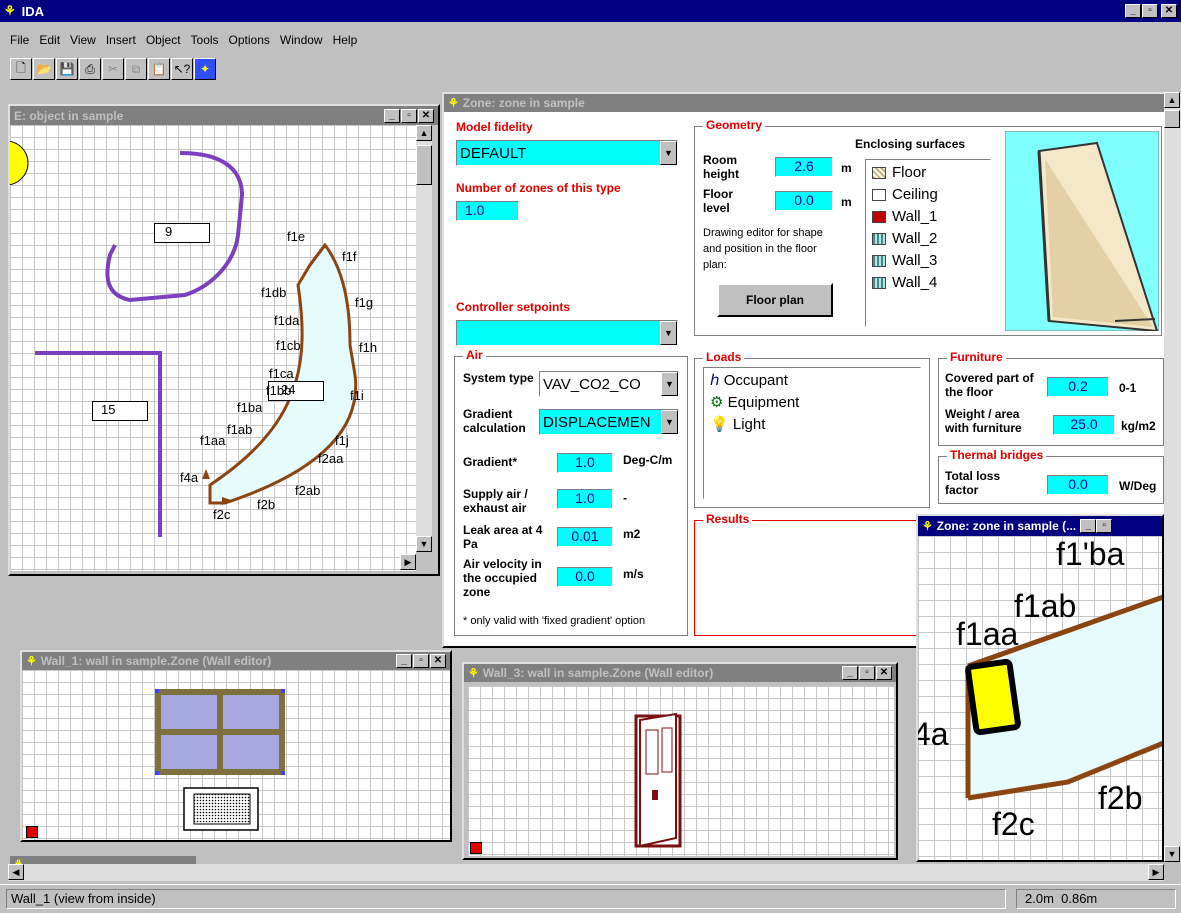 The height and width of the screenshot is (913, 1181). Describe the element at coordinates (121, 40) in the screenshot. I see `menu-insert: Insert` at that location.